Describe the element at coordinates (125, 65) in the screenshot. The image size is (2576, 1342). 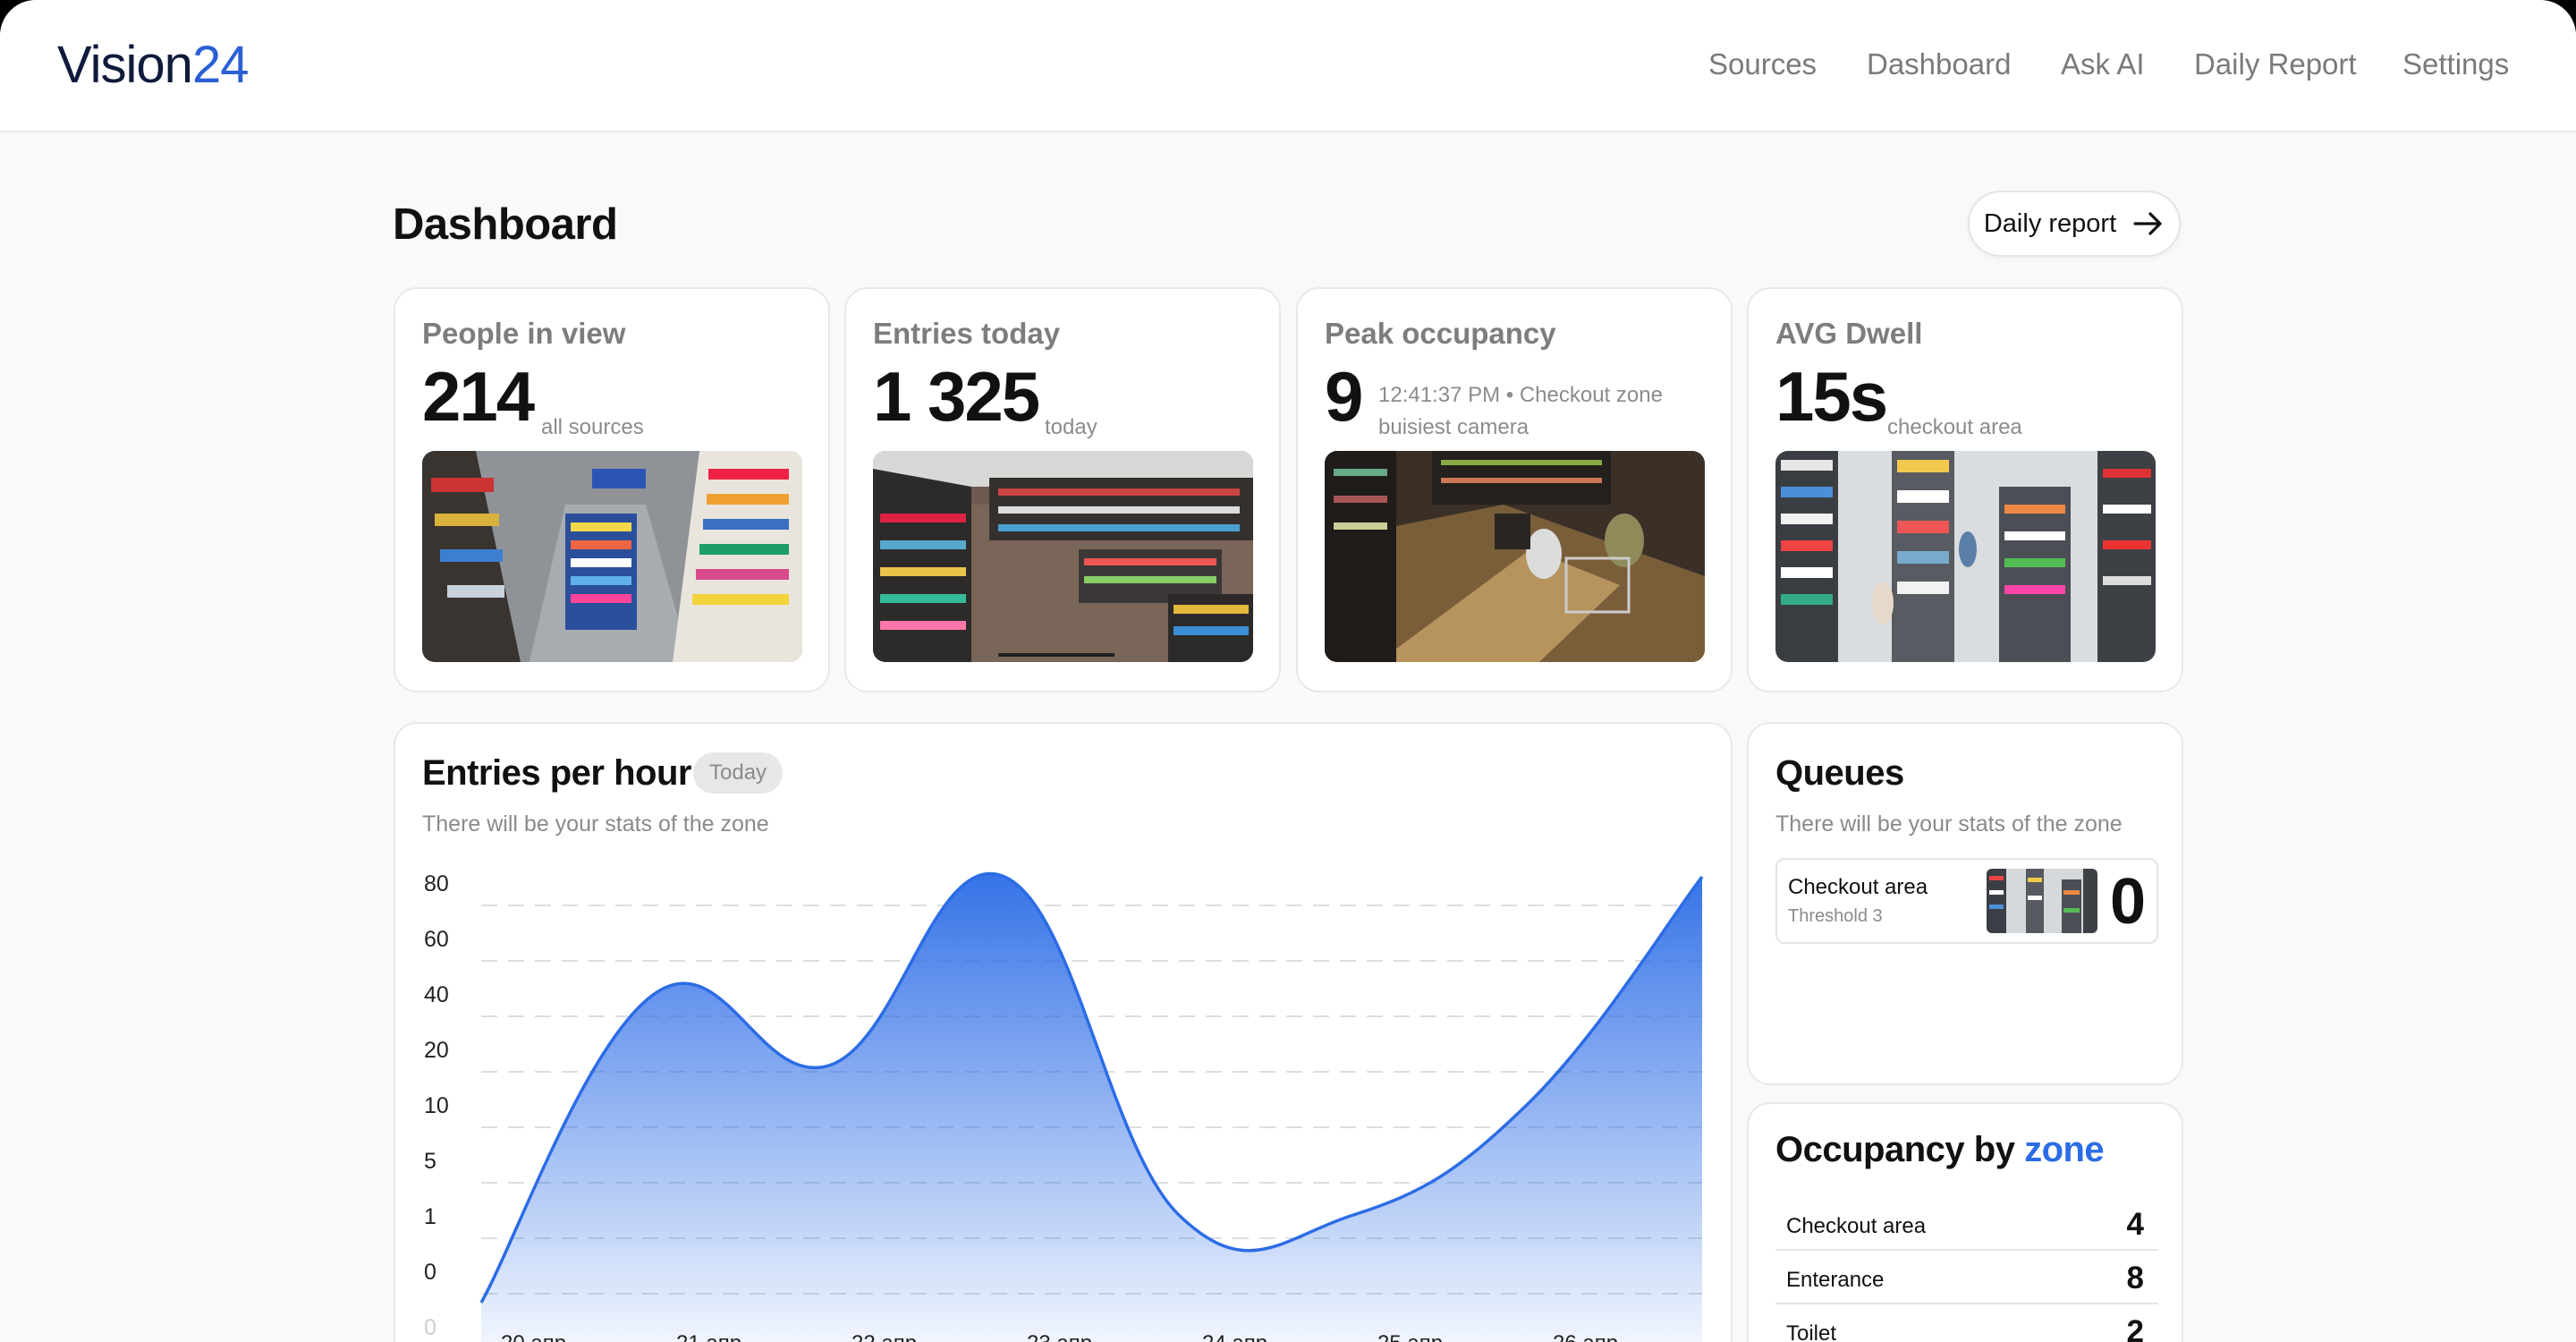
I see `logo-text-vision: Vision` at that location.